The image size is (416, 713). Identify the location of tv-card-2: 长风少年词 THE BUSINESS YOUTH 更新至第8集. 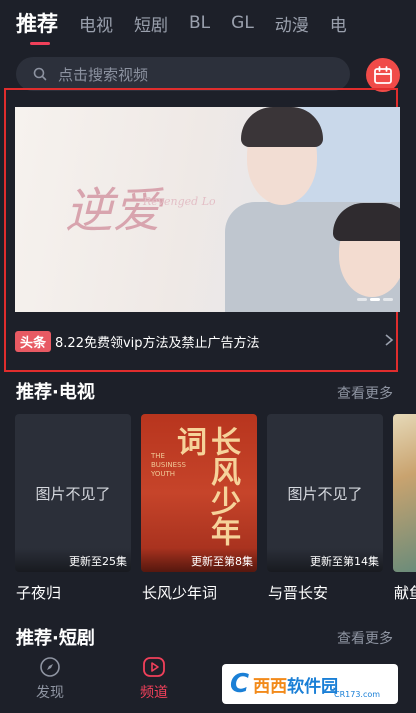
(199, 493).